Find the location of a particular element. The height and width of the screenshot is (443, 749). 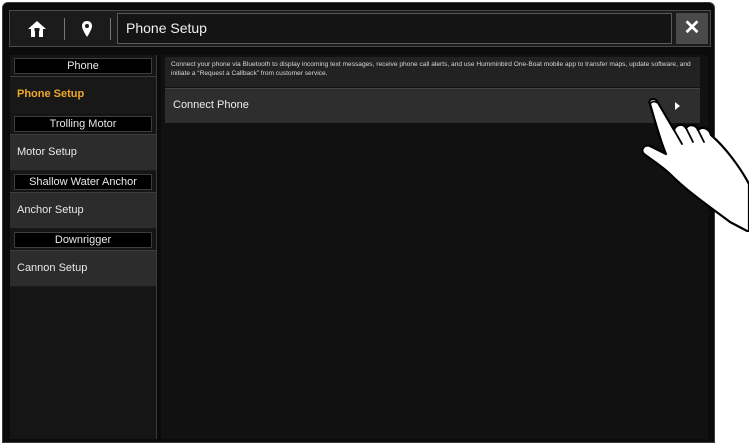

close-icon: ✕ is located at coordinates (692, 28).